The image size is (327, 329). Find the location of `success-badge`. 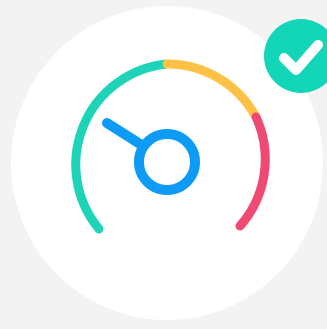

success-badge is located at coordinates (295, 56).